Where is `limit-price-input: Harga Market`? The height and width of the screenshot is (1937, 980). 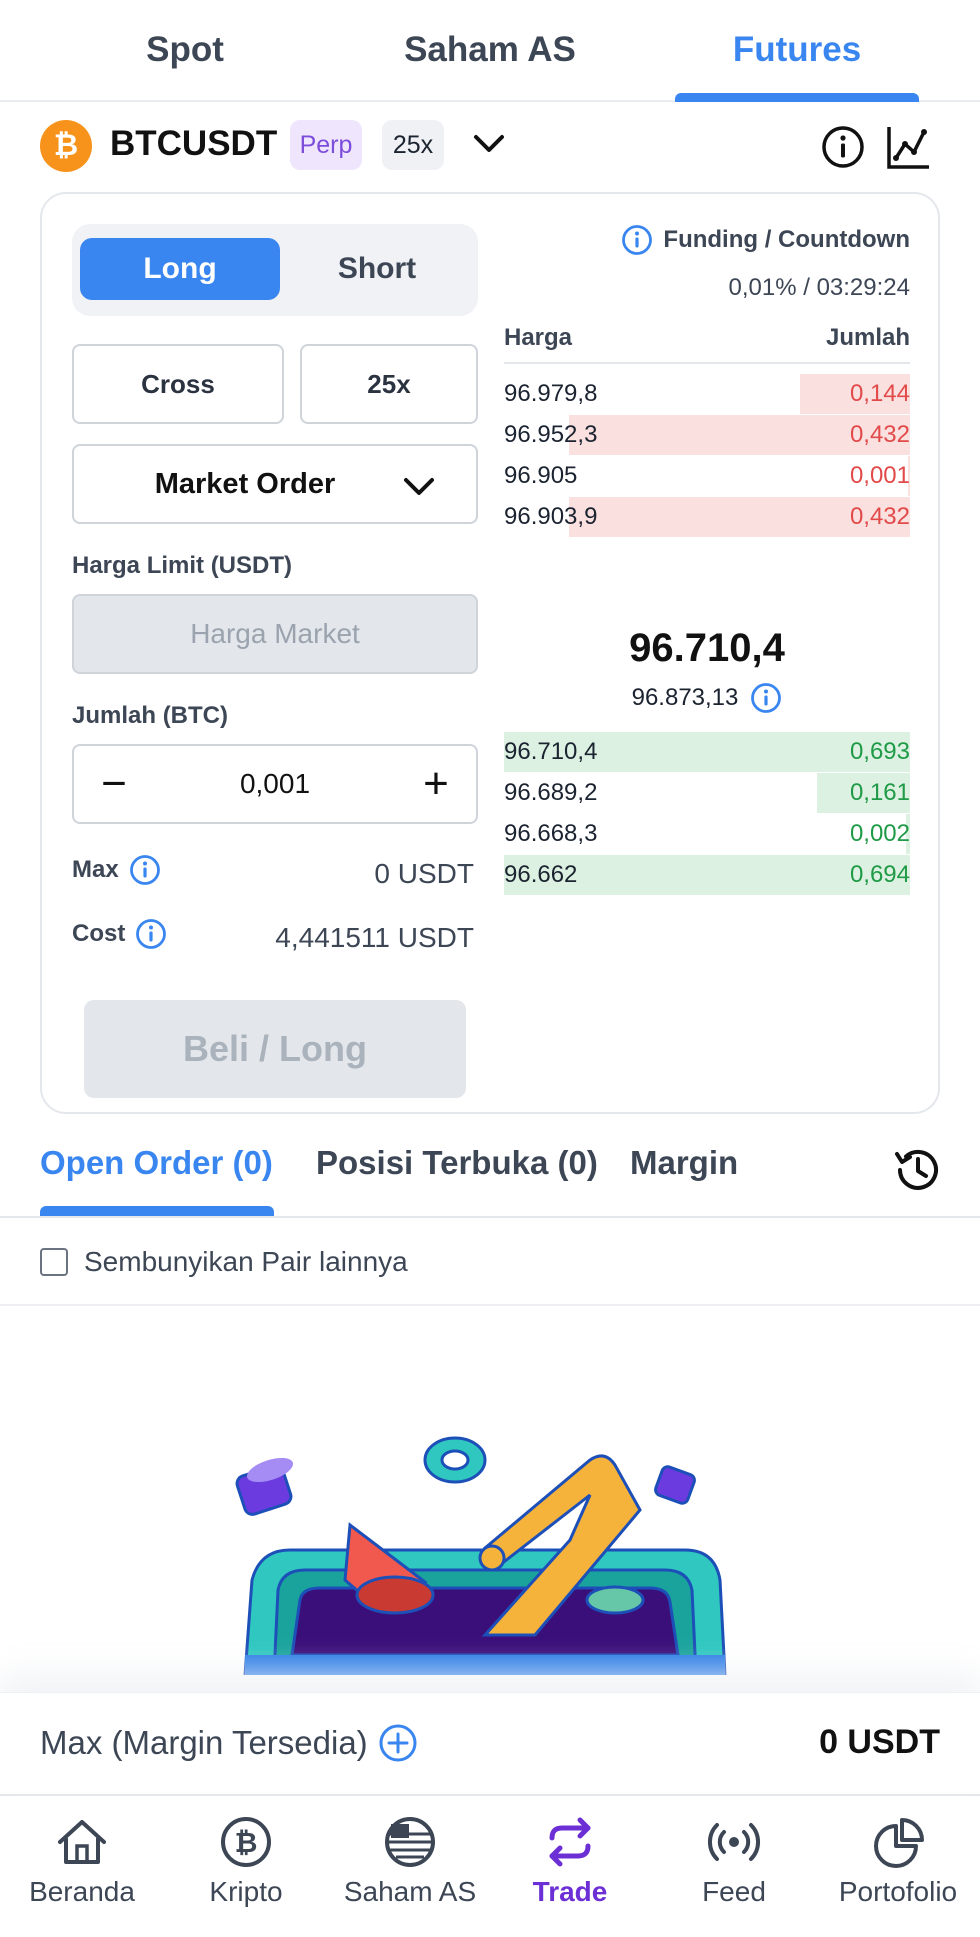
limit-price-input: Harga Market is located at coordinates (275, 634).